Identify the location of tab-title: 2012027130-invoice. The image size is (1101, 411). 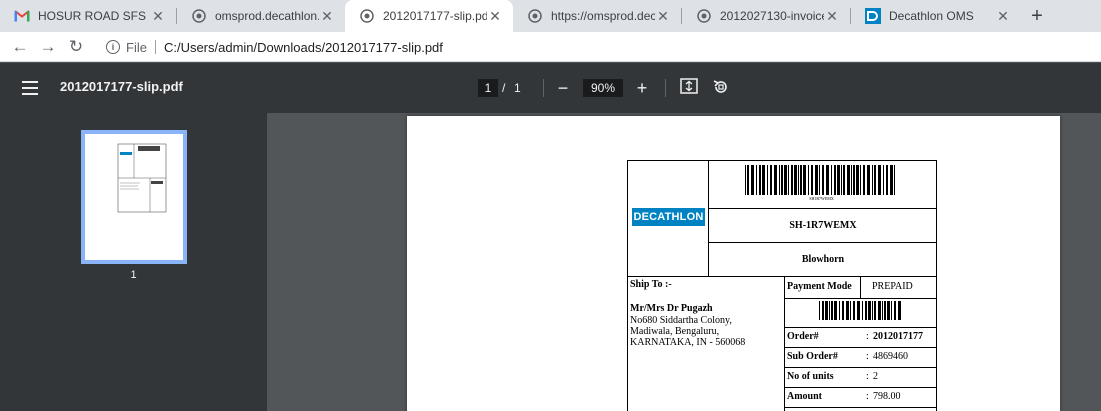
(772, 16).